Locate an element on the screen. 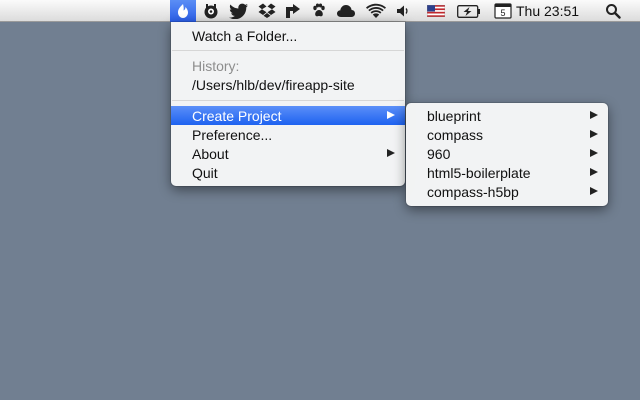 The width and height of the screenshot is (640, 400). clock: Thu 23:51 is located at coordinates (554, 11).